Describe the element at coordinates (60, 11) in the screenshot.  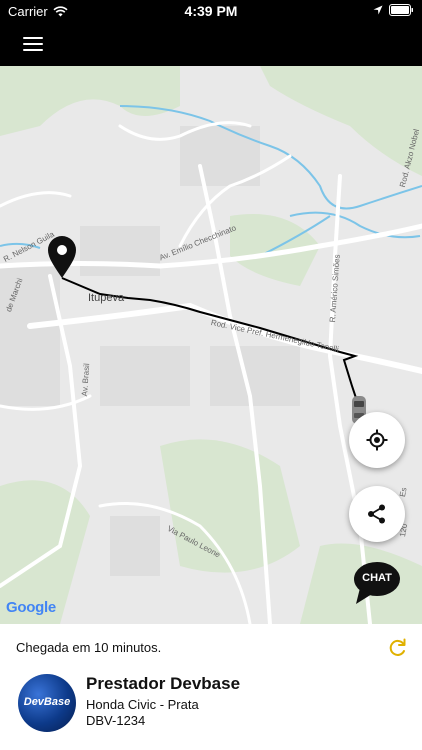
I see `wifi-icon` at that location.